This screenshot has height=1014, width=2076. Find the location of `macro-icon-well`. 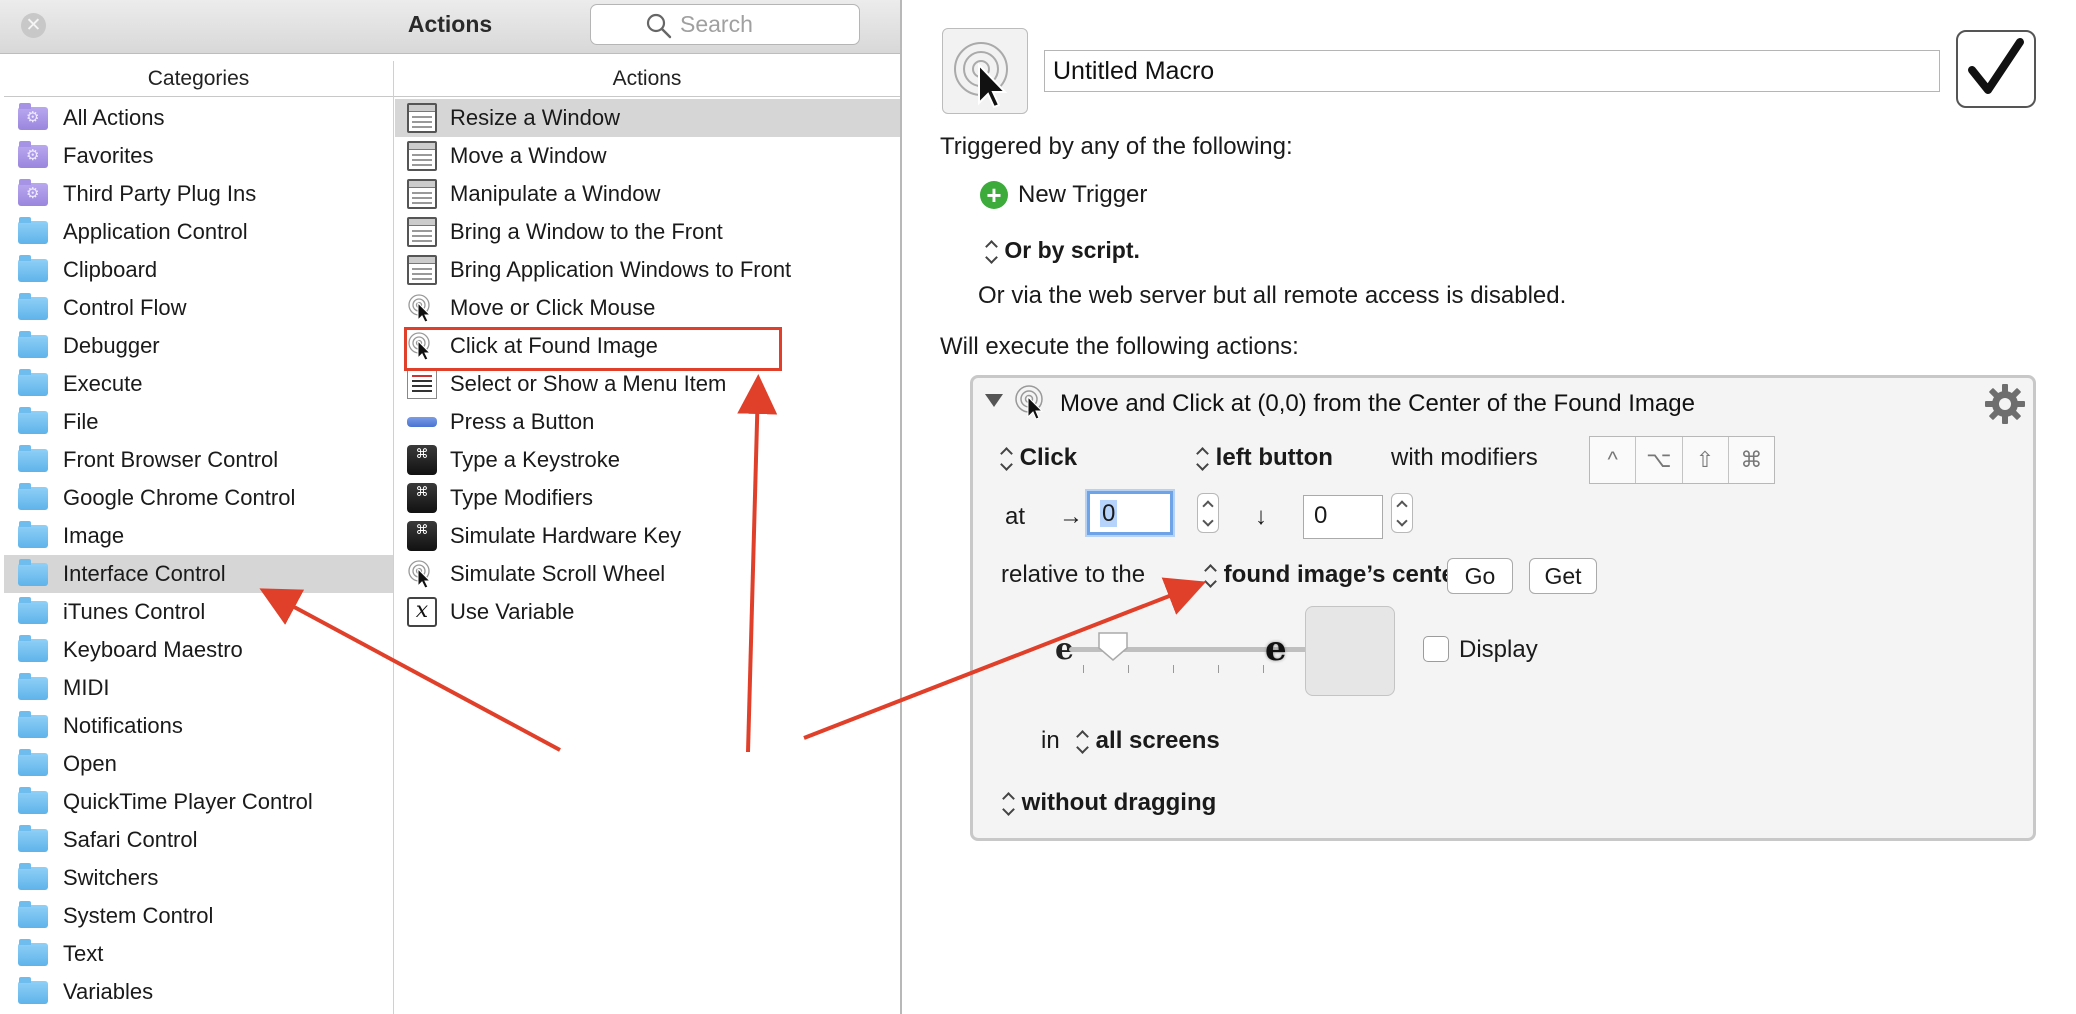

macro-icon-well is located at coordinates (985, 71).